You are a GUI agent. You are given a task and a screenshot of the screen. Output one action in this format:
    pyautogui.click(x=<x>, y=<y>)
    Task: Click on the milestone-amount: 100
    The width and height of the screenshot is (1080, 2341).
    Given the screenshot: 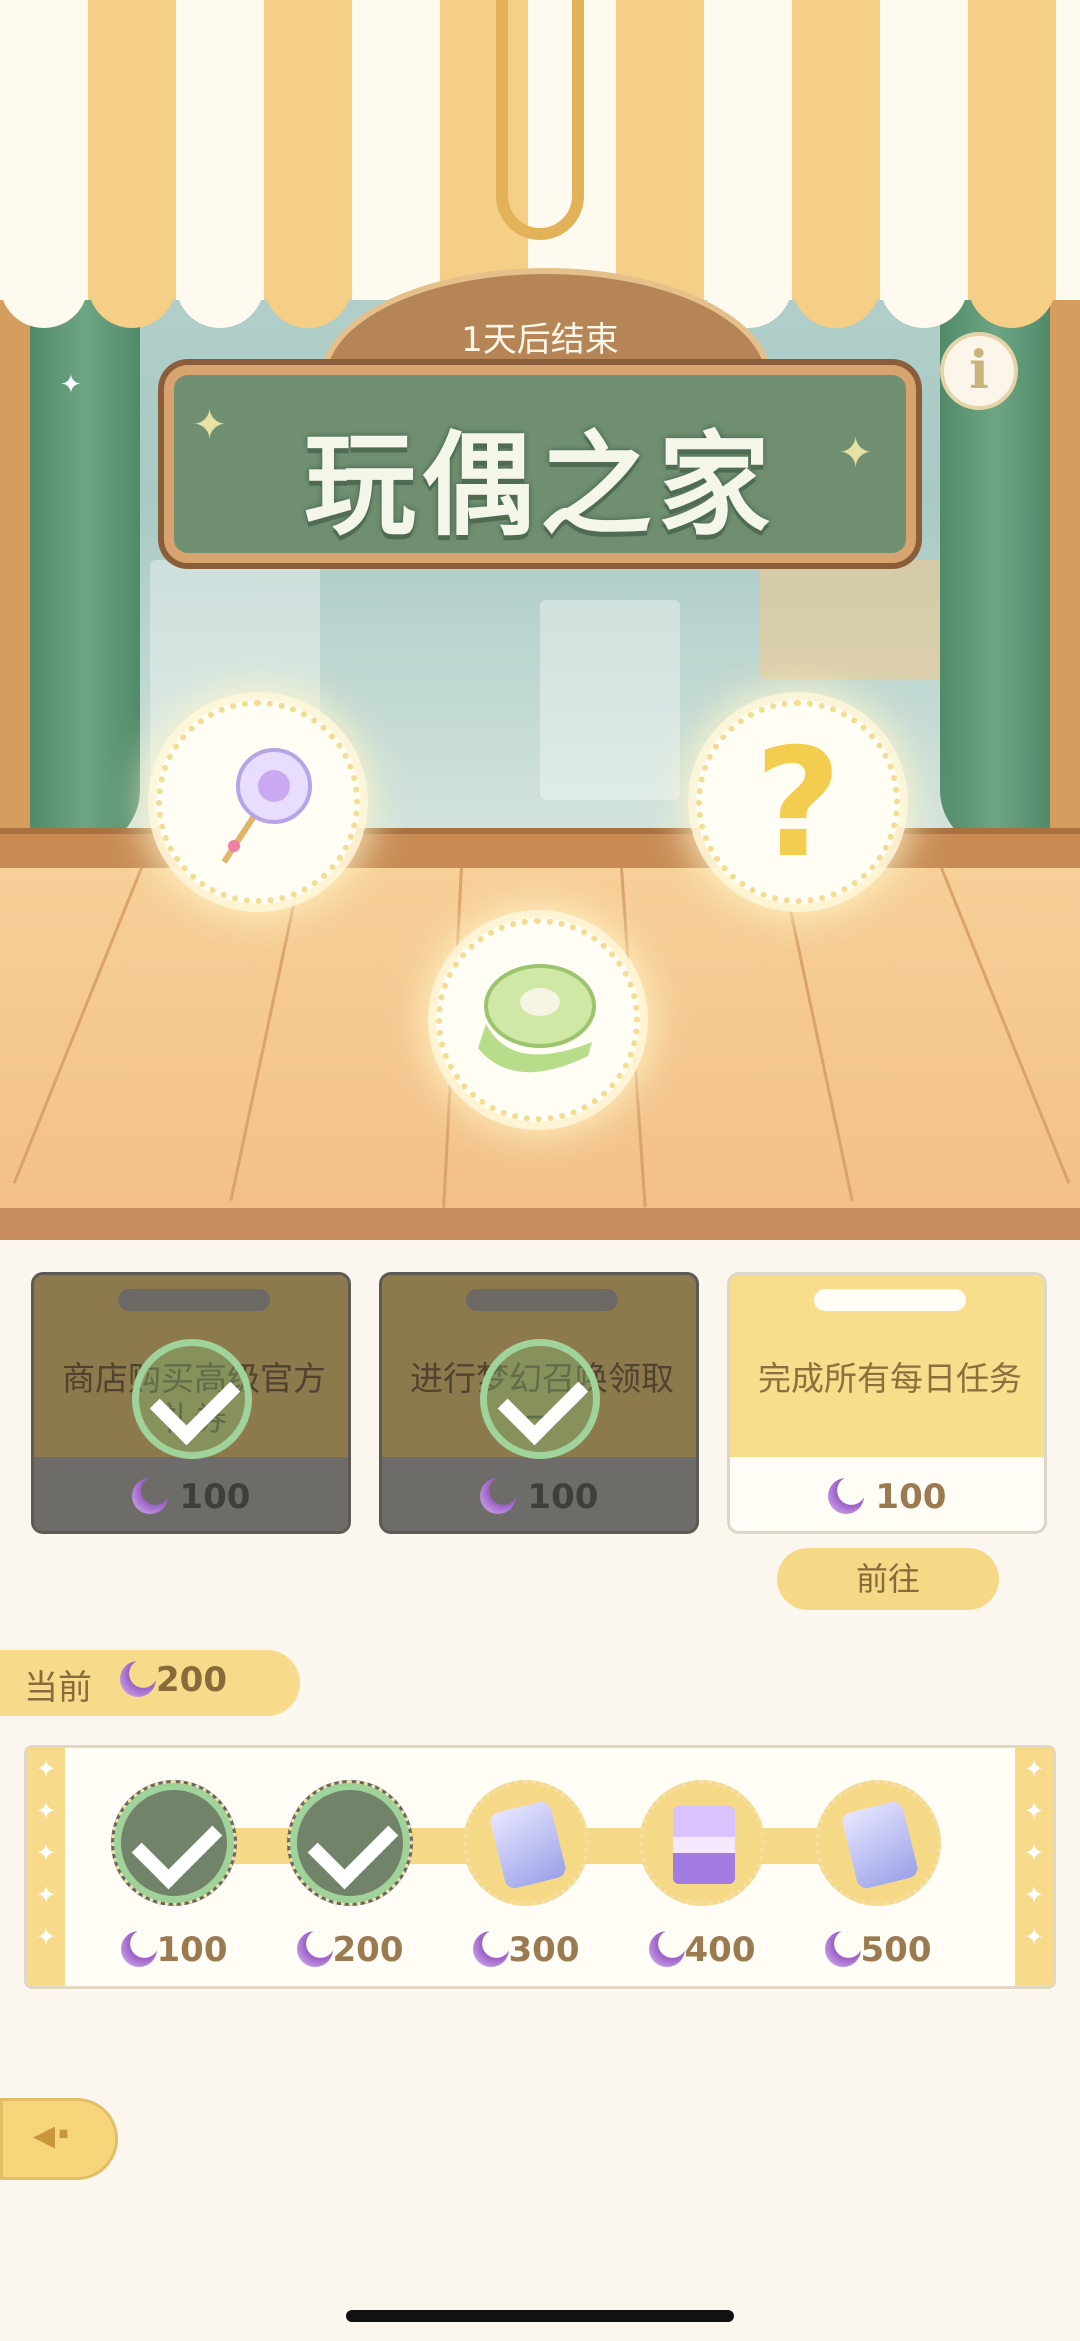 What is the action you would take?
    pyautogui.click(x=174, y=1950)
    